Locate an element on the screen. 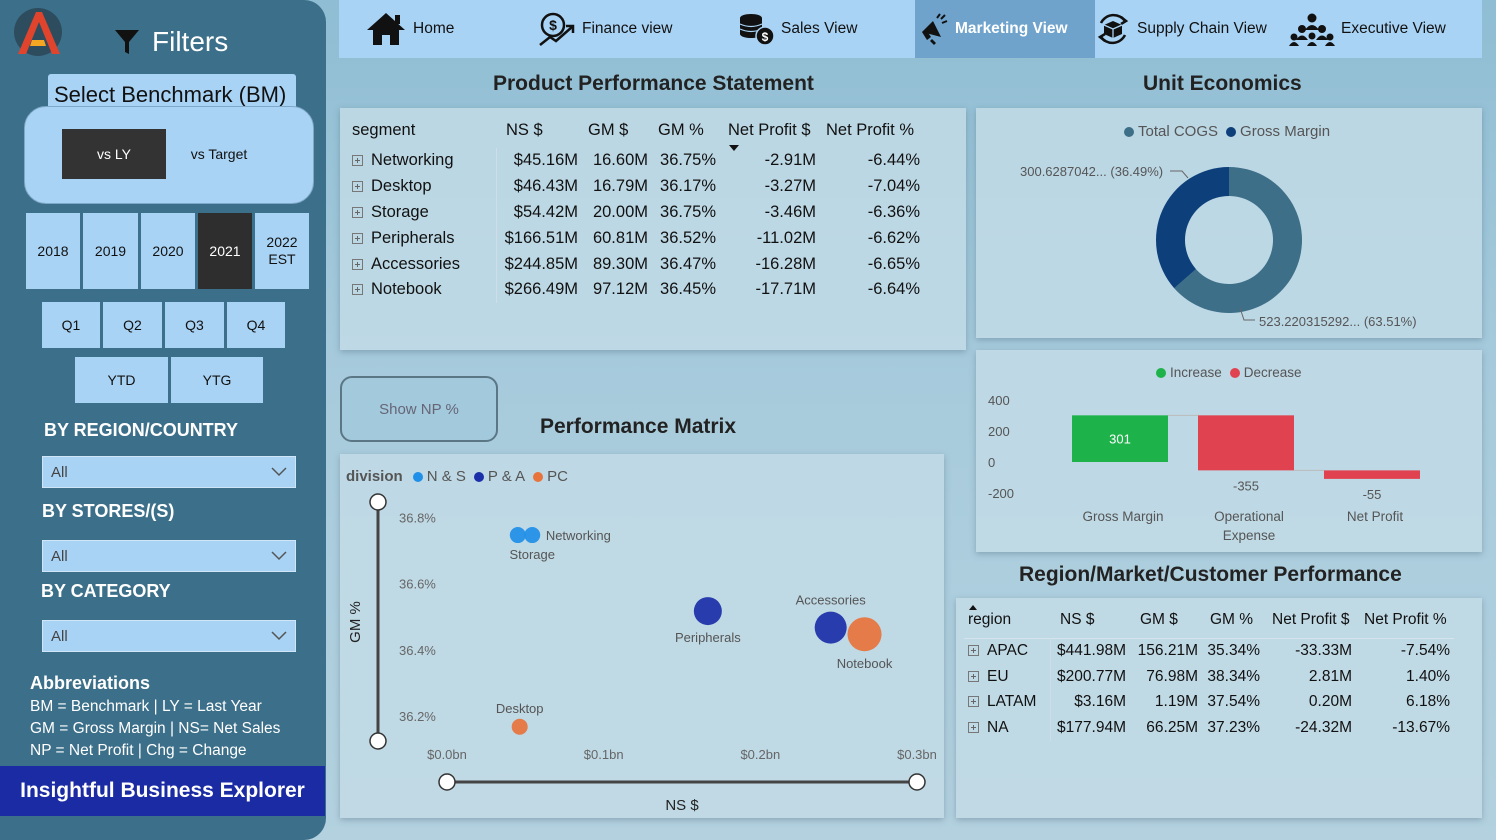 The height and width of the screenshot is (840, 1496). scatter-point-label: Accessories is located at coordinates (831, 600).